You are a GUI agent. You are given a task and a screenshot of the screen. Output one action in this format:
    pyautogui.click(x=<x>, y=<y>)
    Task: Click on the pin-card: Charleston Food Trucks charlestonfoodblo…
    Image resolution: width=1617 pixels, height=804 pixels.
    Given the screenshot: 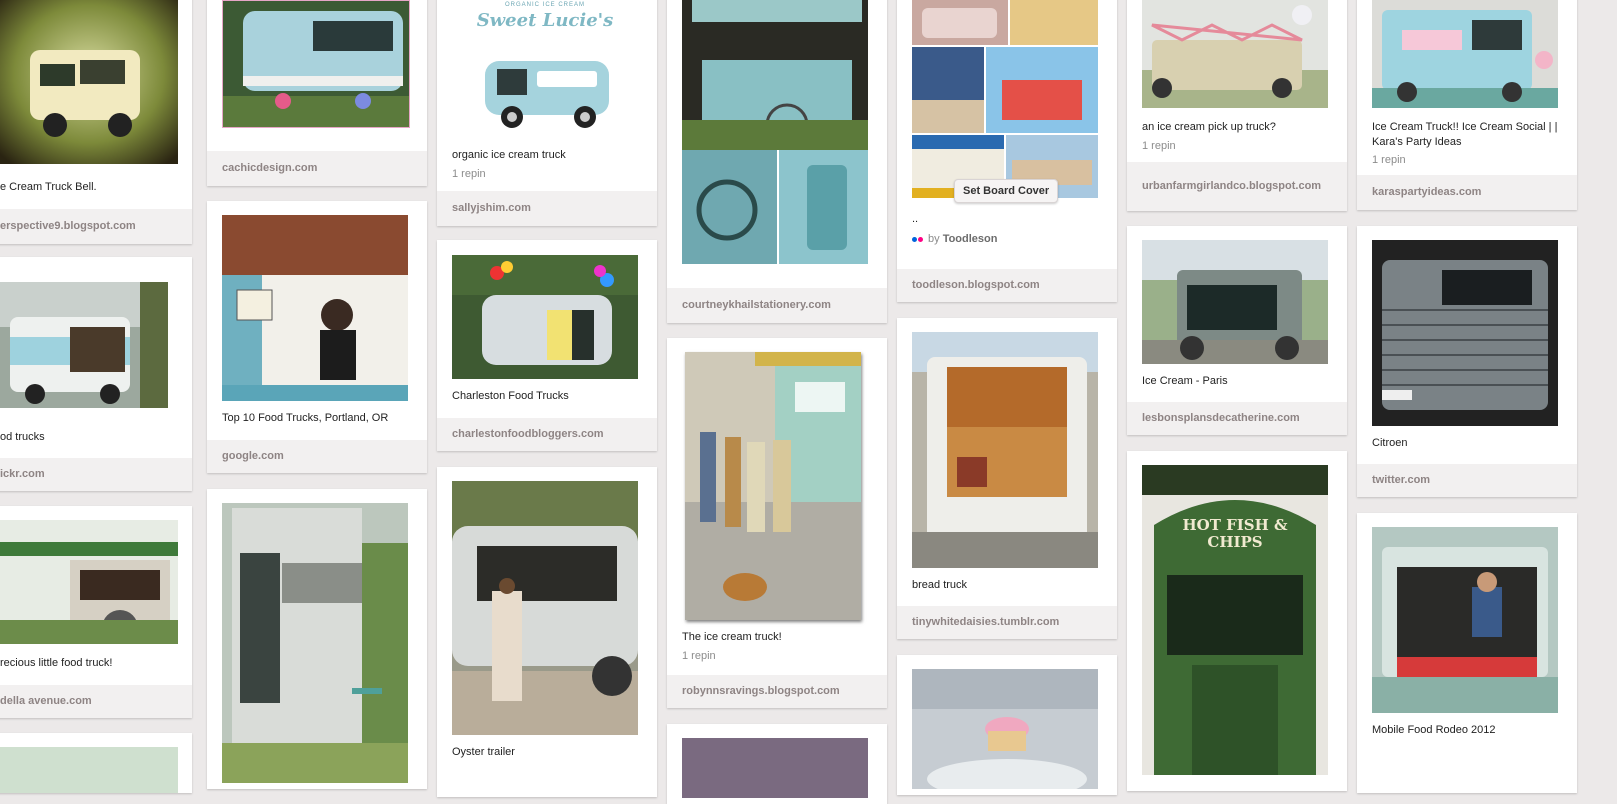 What is the action you would take?
    pyautogui.click(x=547, y=345)
    